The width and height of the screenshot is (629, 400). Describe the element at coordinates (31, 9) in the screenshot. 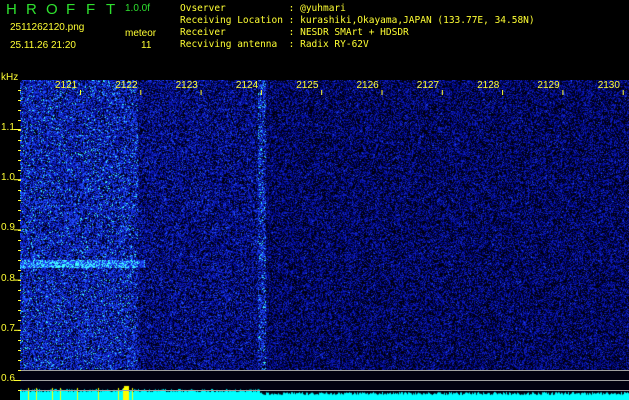

I see `logo-letter: R` at that location.